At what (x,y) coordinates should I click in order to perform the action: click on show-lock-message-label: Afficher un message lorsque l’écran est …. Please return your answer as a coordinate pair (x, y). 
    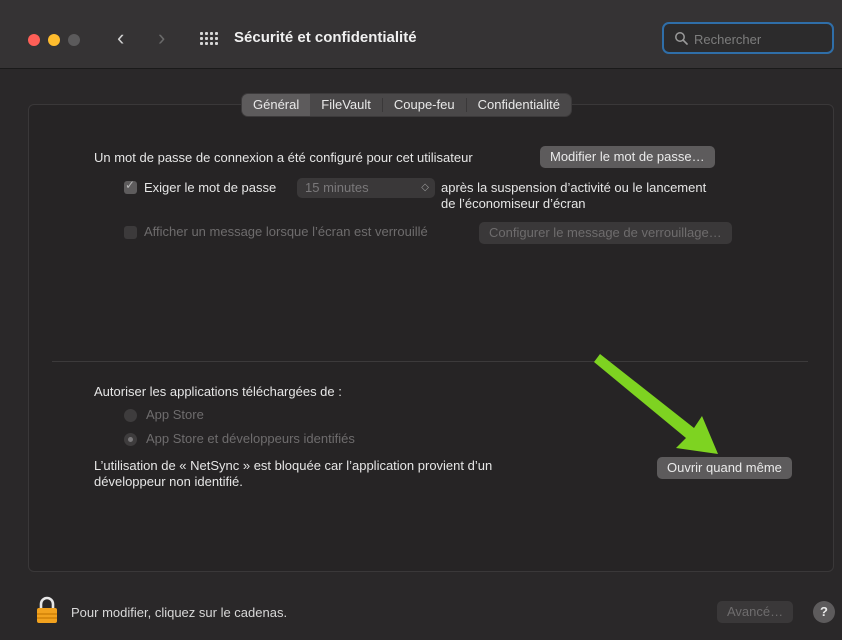
    Looking at the image, I should click on (286, 231).